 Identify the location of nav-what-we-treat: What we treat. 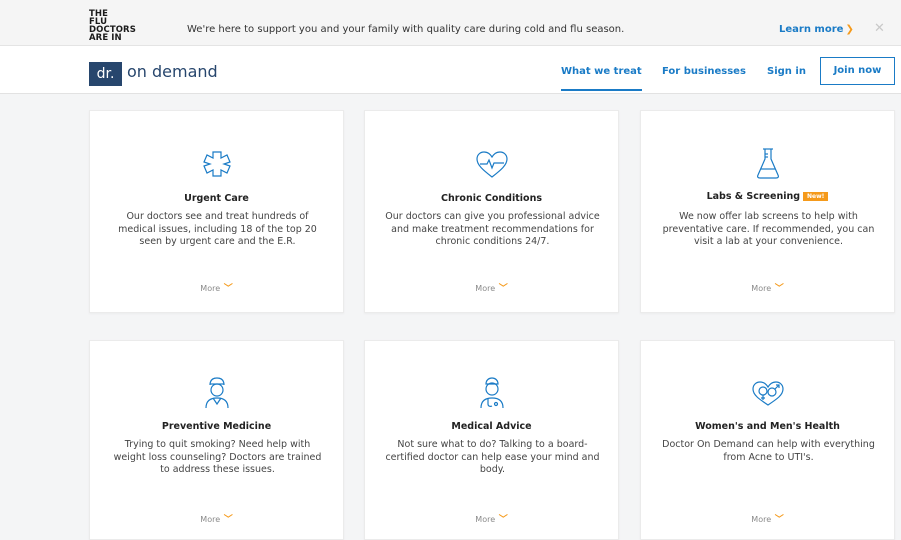
(601, 78).